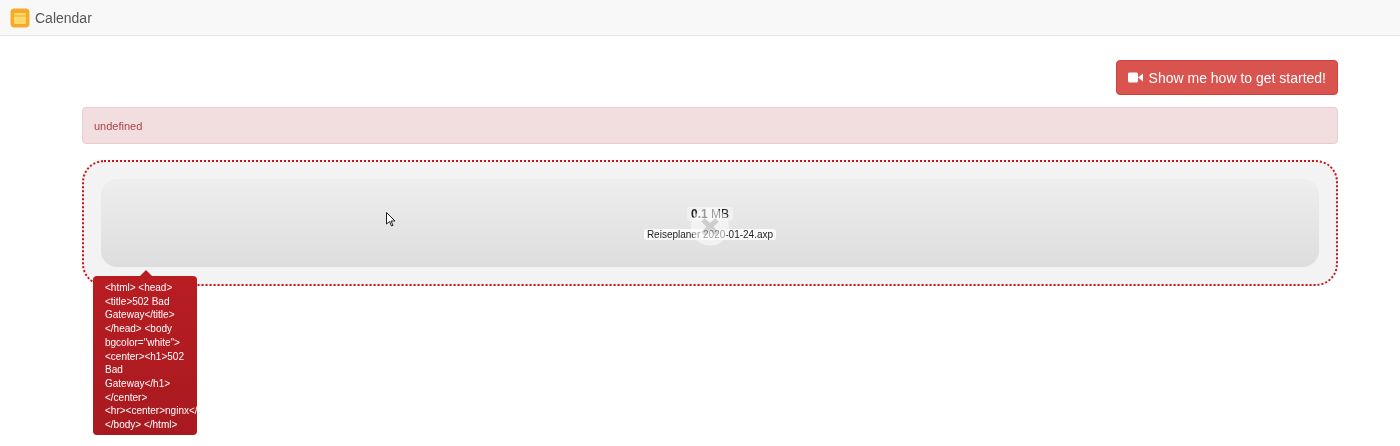  Describe the element at coordinates (710, 234) in the screenshot. I see `file-name: Reiseplaner 2020-01-24.axp` at that location.